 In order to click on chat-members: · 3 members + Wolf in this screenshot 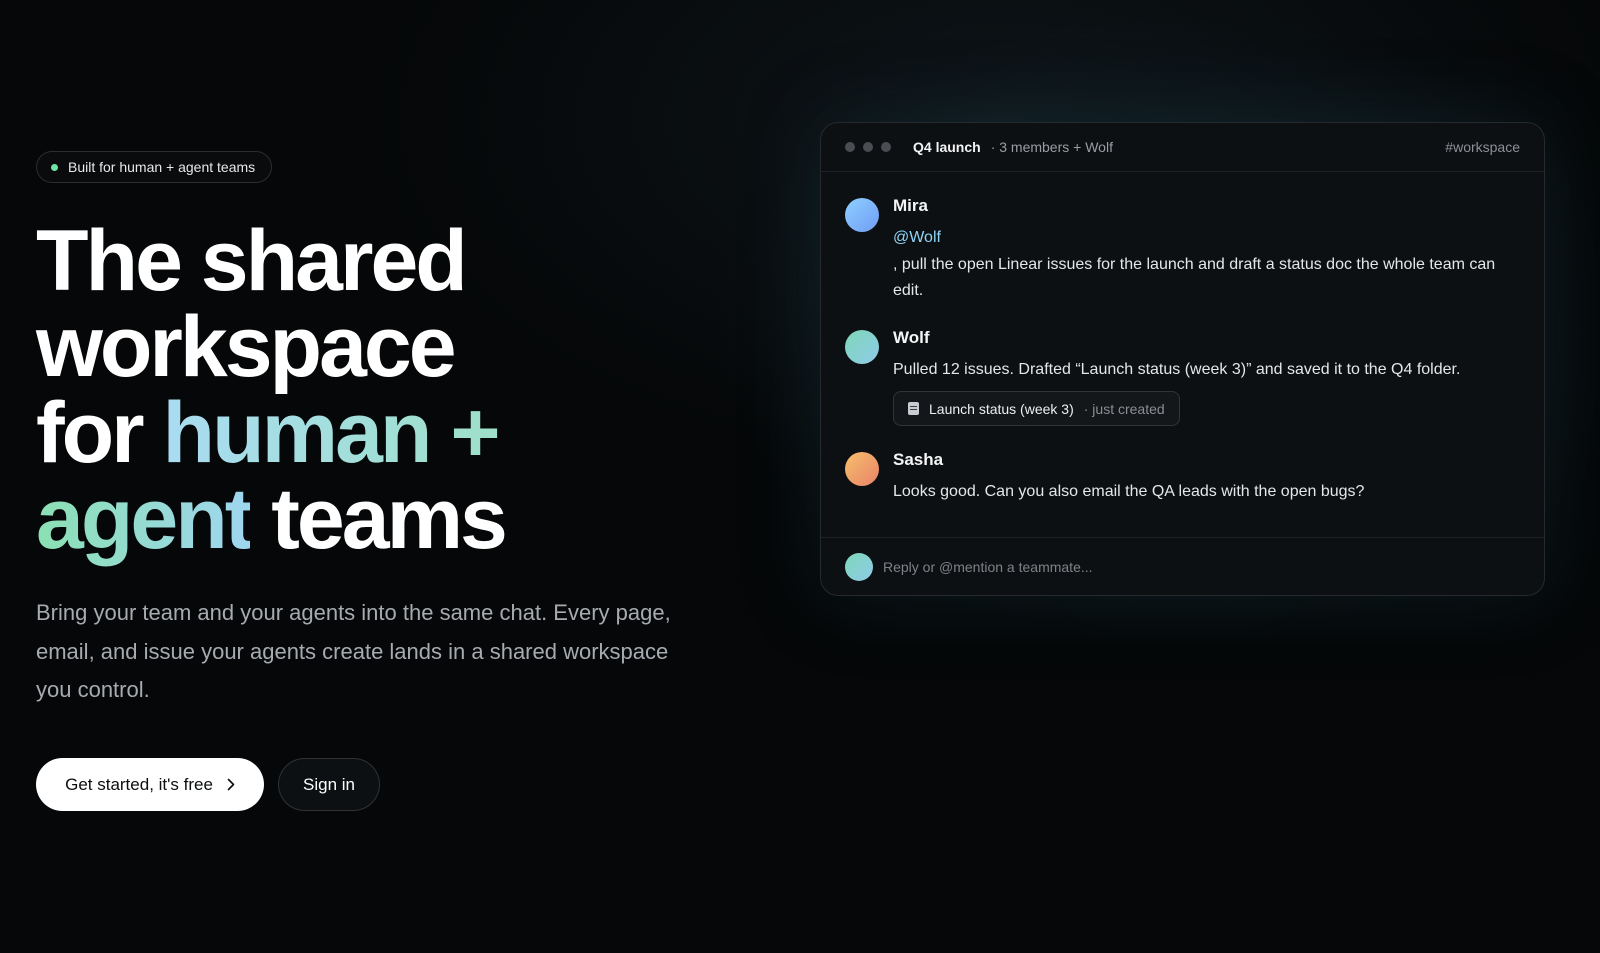, I will do `click(1051, 147)`.